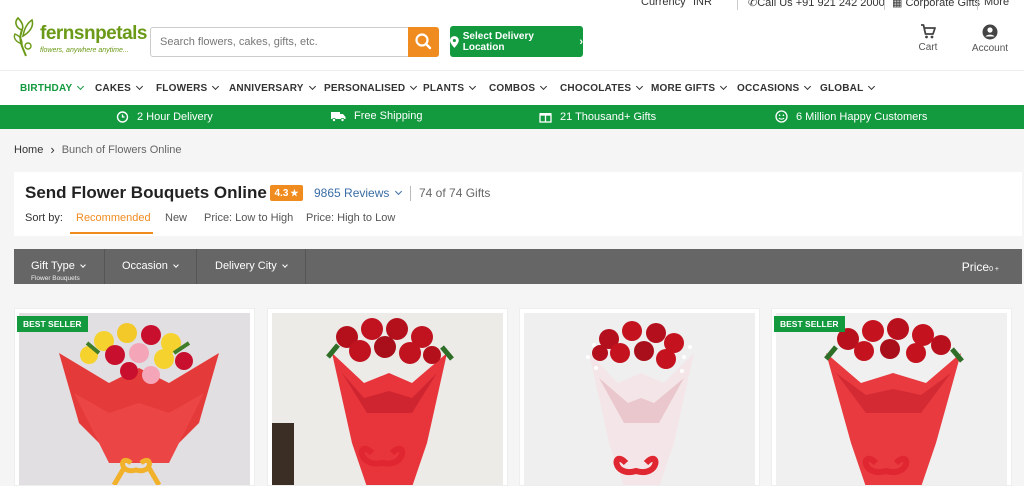  What do you see at coordinates (251, 266) in the screenshot?
I see `filter-delivery-city: Delivery City` at bounding box center [251, 266].